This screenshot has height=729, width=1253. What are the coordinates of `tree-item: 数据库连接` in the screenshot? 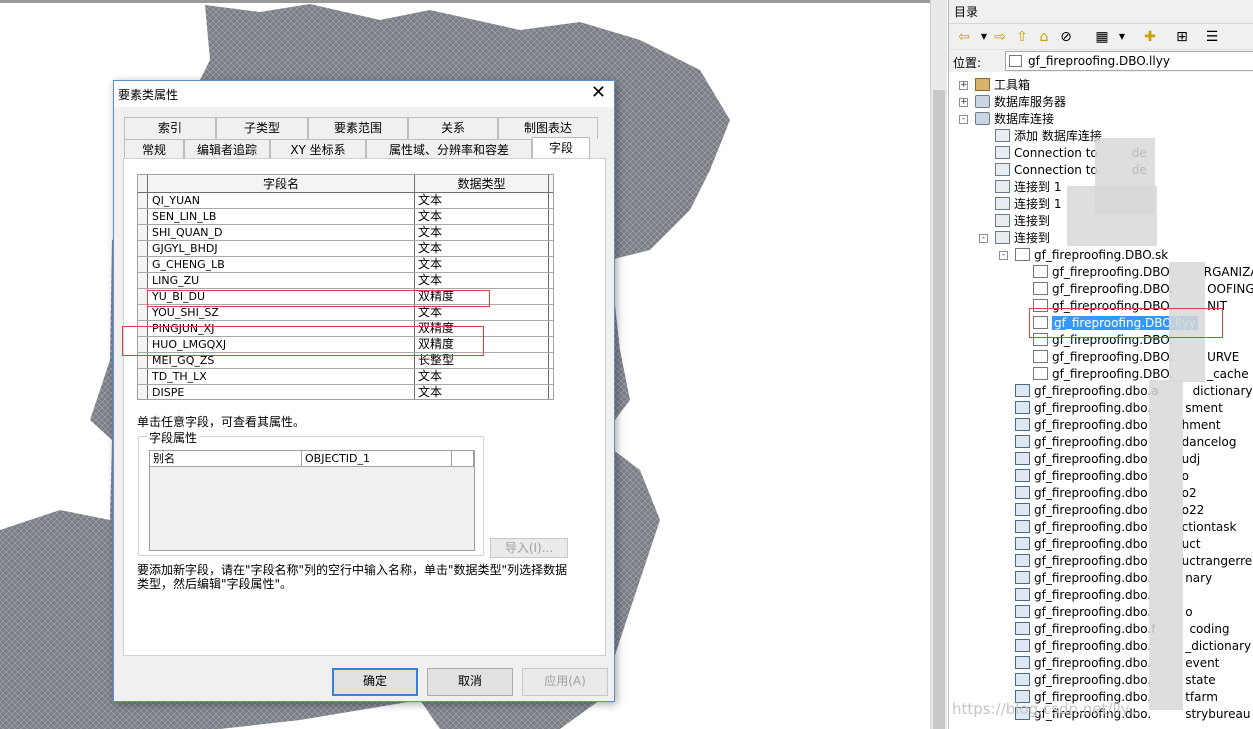 It's located at (1014, 119).